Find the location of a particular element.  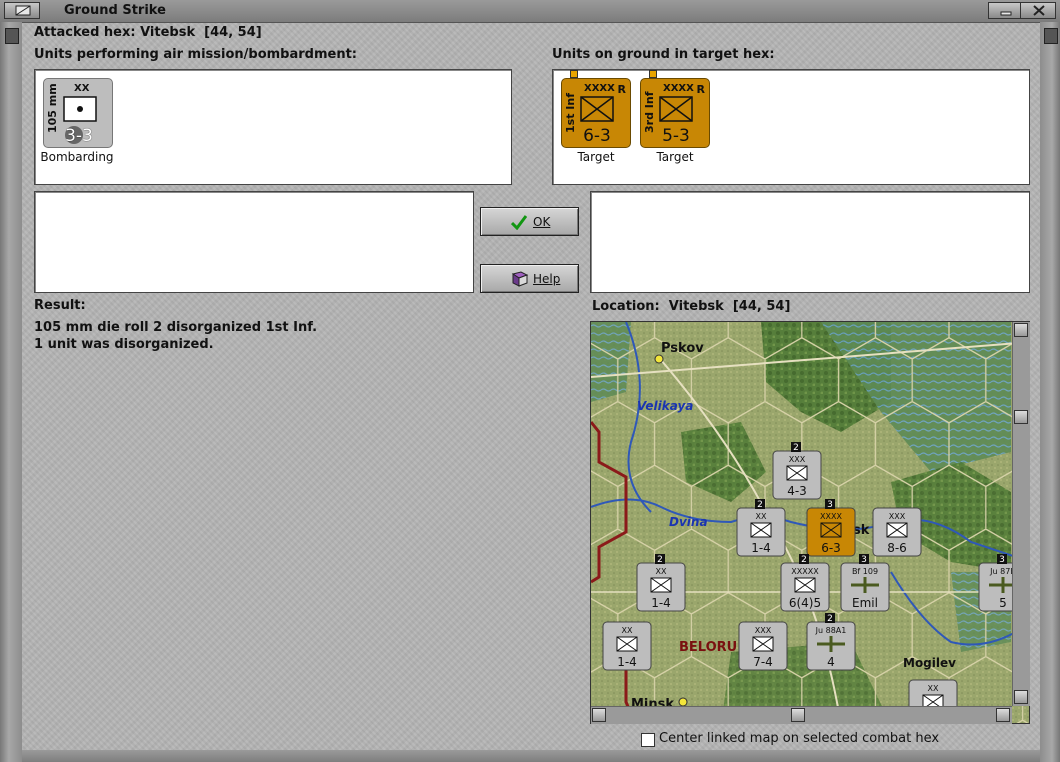

ground-unit-counter: 1st Inf XXXX R 6-3 is located at coordinates (596, 113).